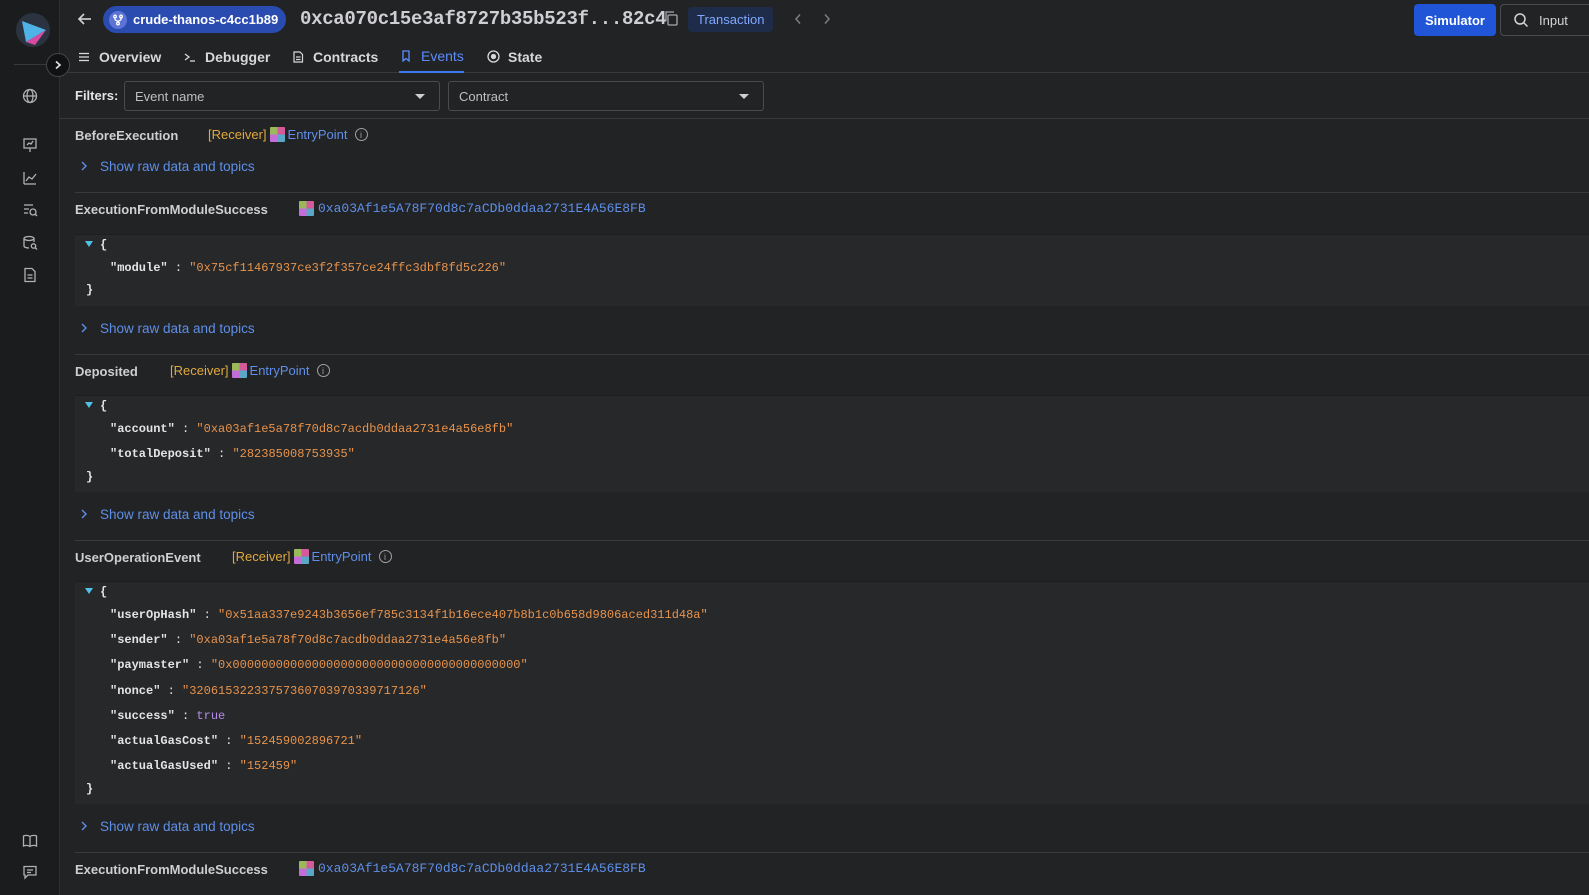 This screenshot has width=1589, height=895. Describe the element at coordinates (30, 145) in the screenshot. I see `presentation-icon` at that location.